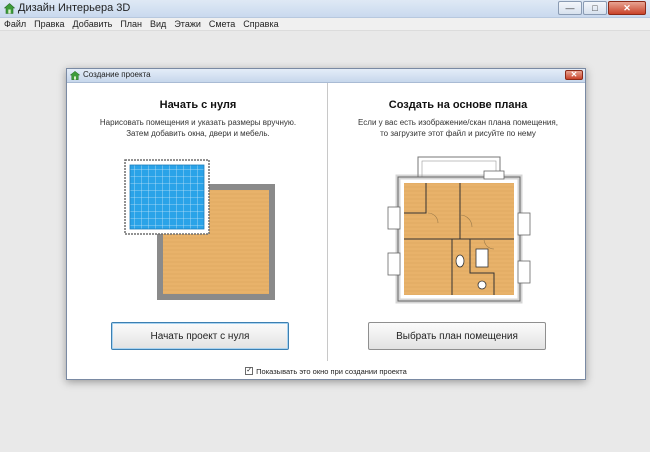  What do you see at coordinates (574, 75) in the screenshot?
I see `dialog-close-button: ✕` at bounding box center [574, 75].